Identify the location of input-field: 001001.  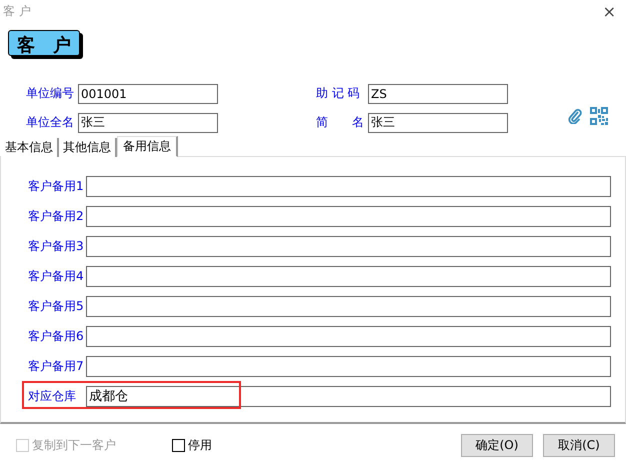
(148, 94).